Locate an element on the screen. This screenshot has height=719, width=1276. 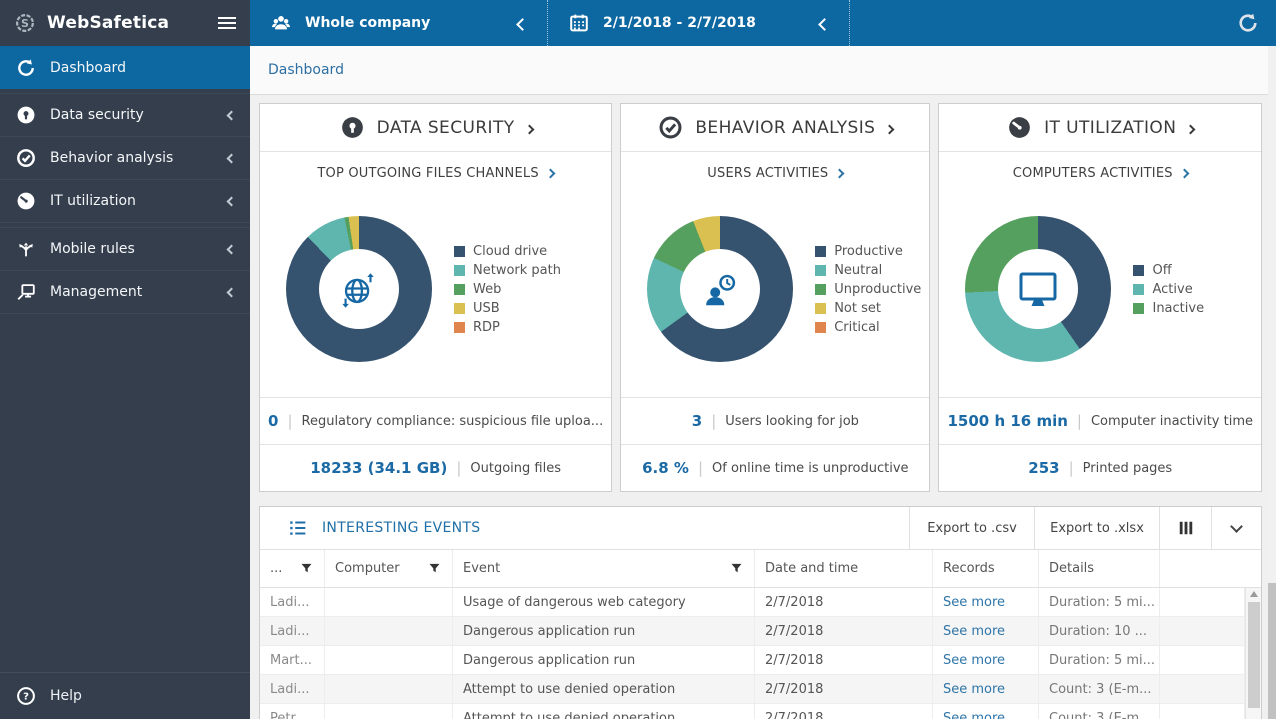
legend-label: Unproductive is located at coordinates (878, 289).